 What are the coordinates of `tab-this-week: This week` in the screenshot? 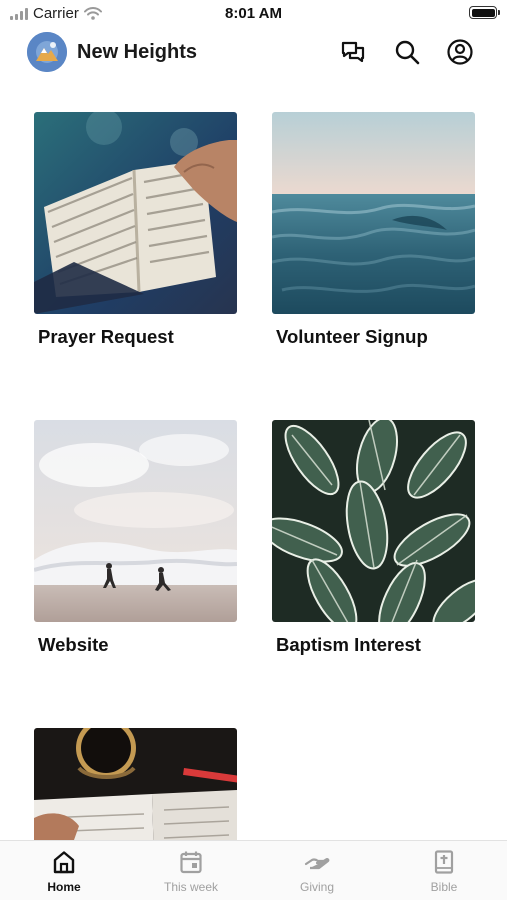 It's located at (191, 871).